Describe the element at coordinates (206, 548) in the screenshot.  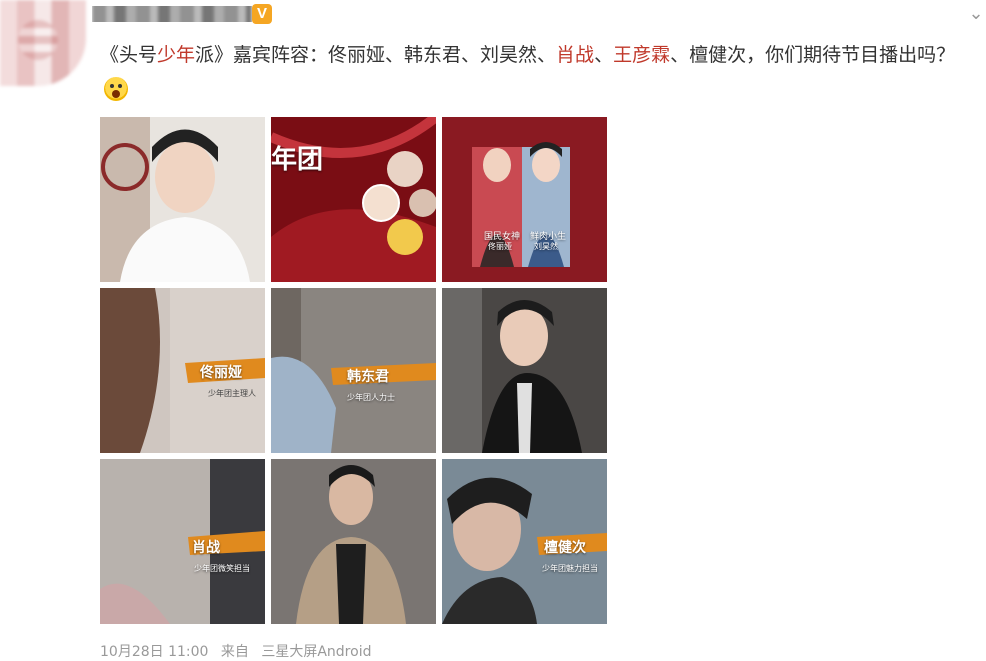
I see `character-name: 肖战` at that location.